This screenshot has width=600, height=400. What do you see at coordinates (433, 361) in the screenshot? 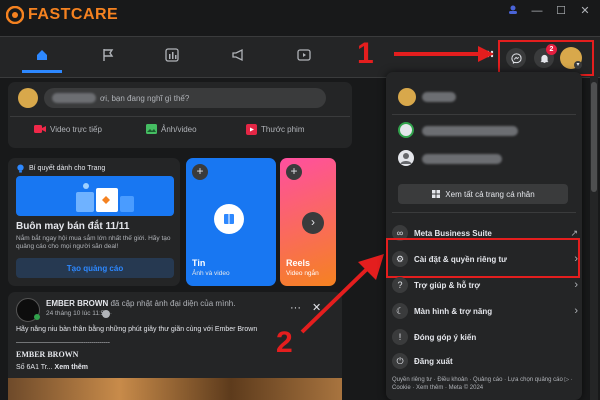
I see `menu-item-label: Đăng xuất` at bounding box center [433, 361].